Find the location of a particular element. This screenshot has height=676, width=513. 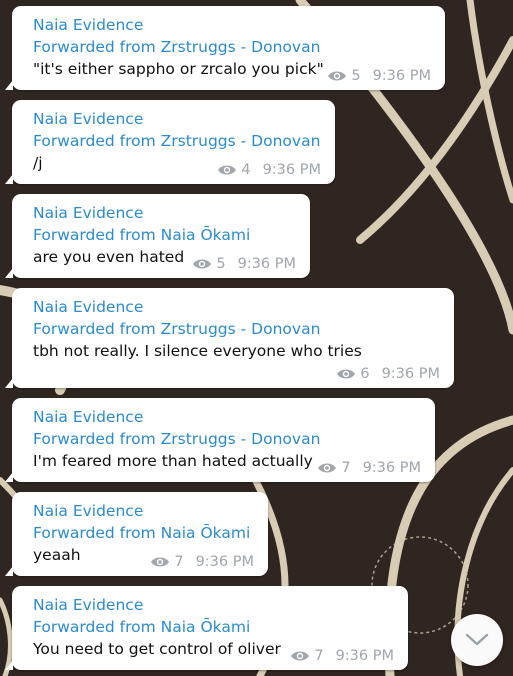

message-meta: 6 9:36 PM is located at coordinates (388, 374).